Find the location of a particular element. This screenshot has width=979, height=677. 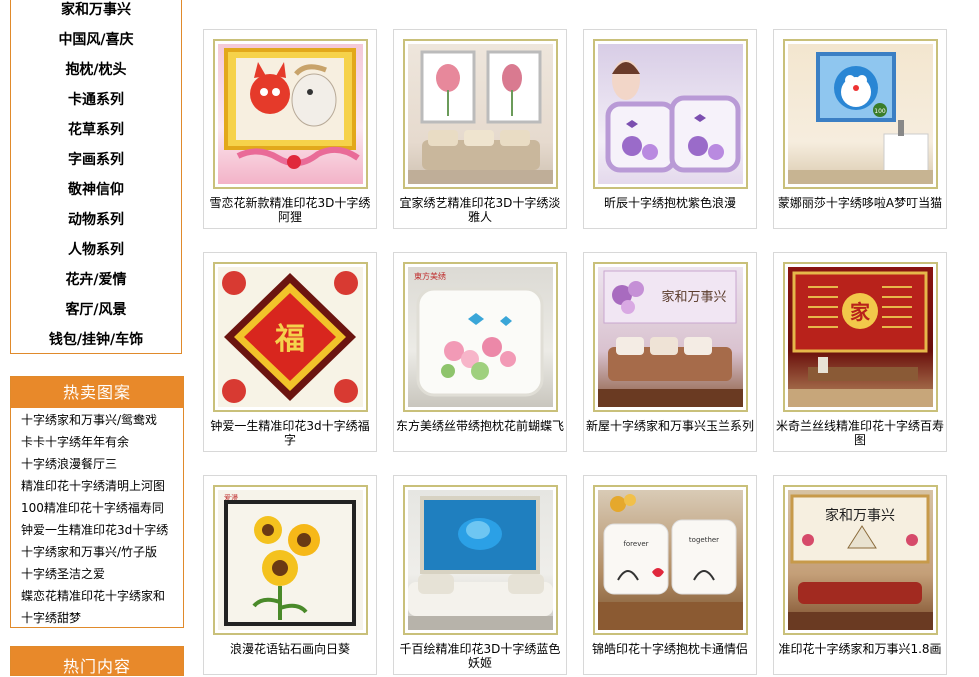

brand-text: 東方美绣 is located at coordinates (430, 276).